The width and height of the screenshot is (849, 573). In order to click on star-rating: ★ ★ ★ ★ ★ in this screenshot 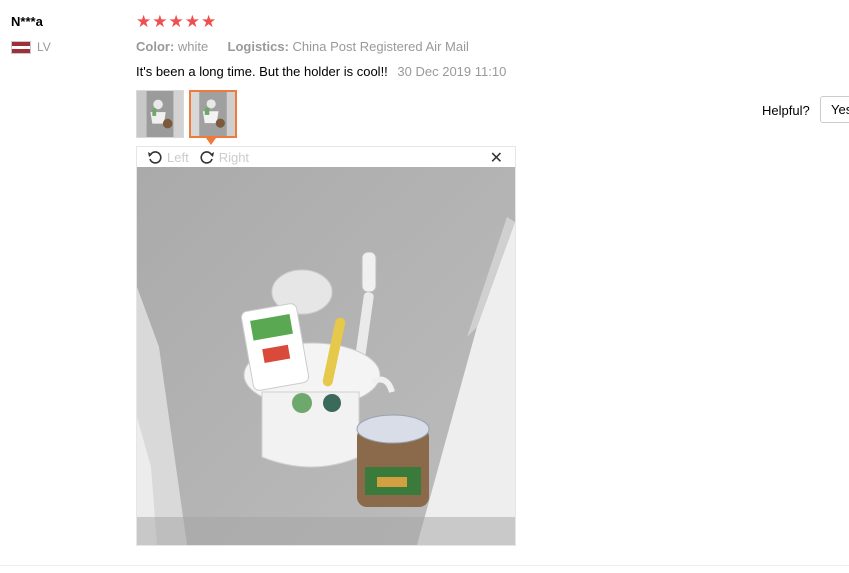, I will do `click(176, 22)`.